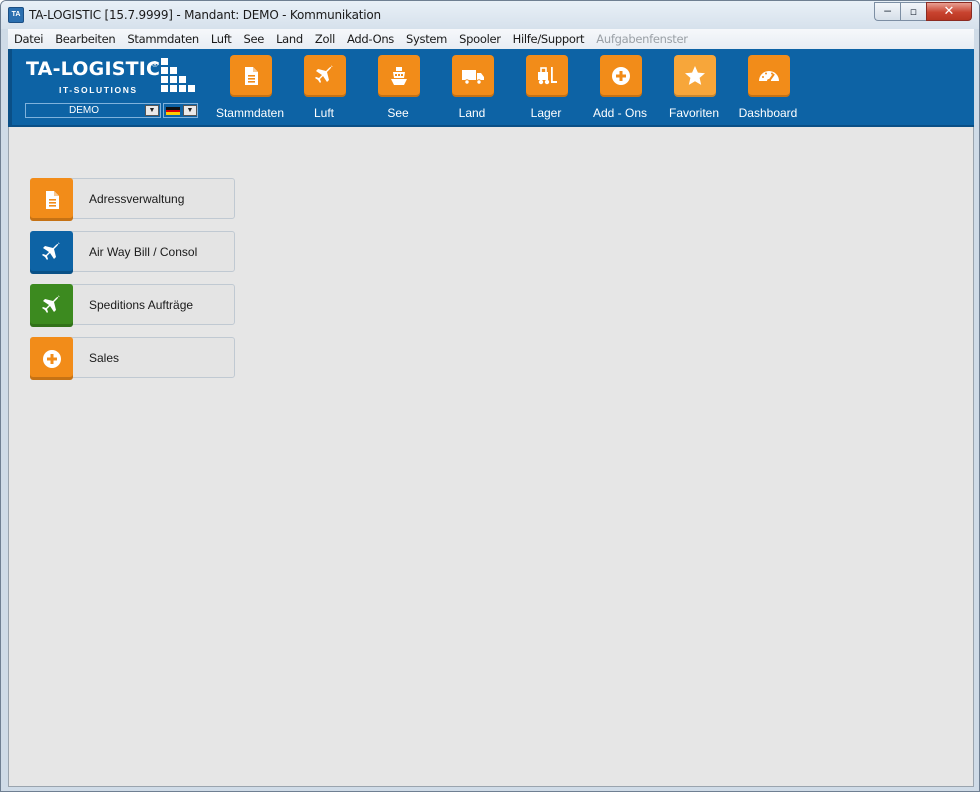  Describe the element at coordinates (480, 39) in the screenshot. I see `menu-spooler: Spooler` at that location.